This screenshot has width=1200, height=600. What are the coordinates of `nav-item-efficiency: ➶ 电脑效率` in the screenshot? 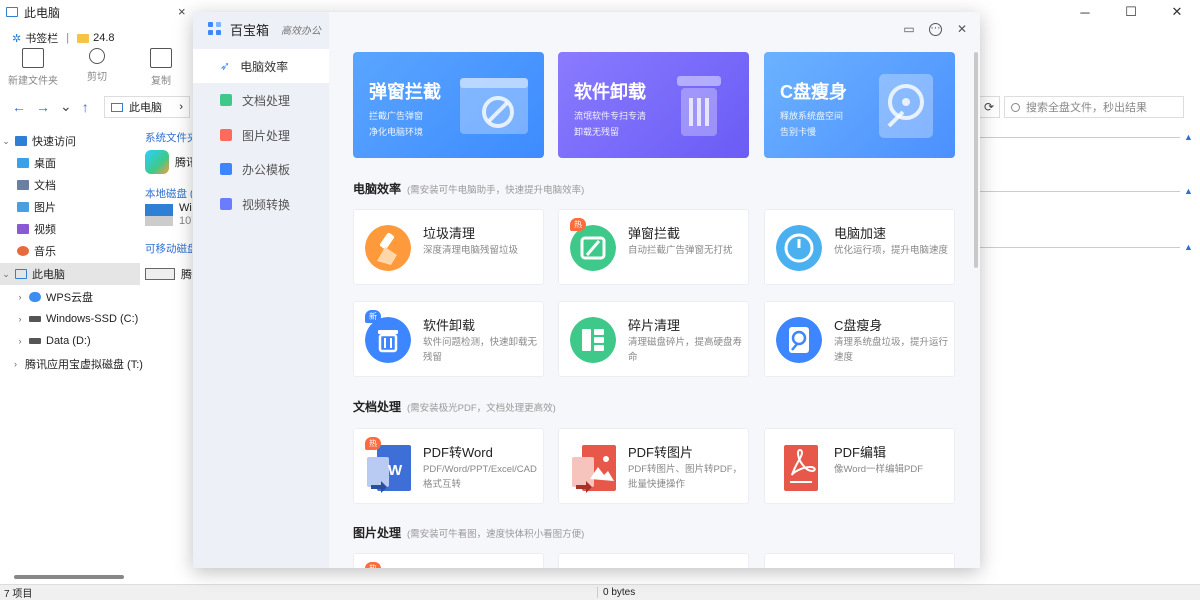 It's located at (261, 66).